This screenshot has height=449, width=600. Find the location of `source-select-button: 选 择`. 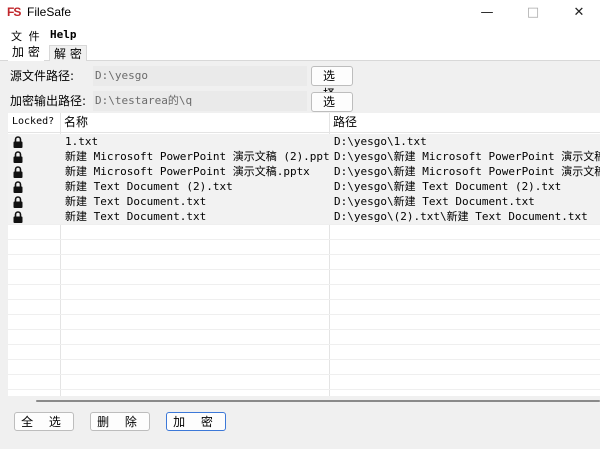

source-select-button: 选 择 is located at coordinates (332, 83).